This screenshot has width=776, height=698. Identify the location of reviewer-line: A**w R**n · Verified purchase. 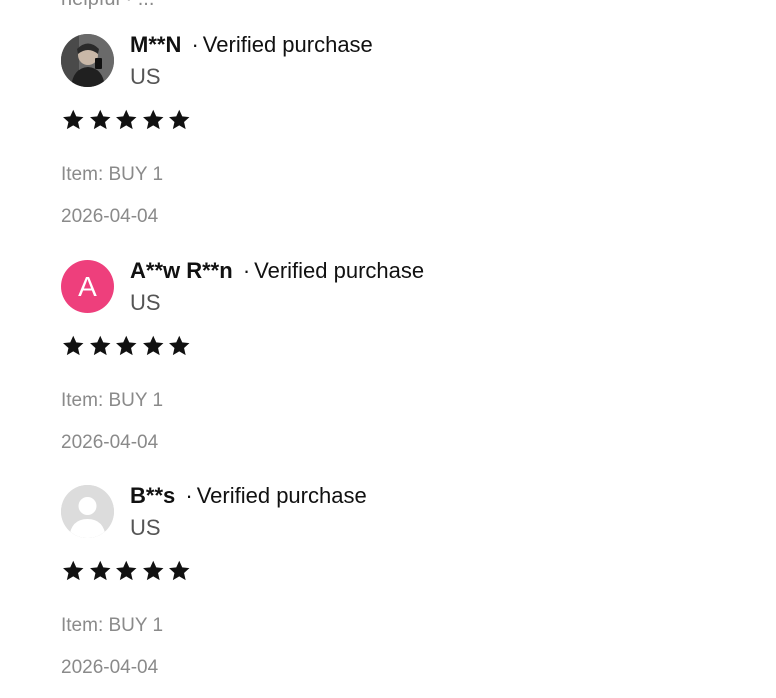
(277, 271).